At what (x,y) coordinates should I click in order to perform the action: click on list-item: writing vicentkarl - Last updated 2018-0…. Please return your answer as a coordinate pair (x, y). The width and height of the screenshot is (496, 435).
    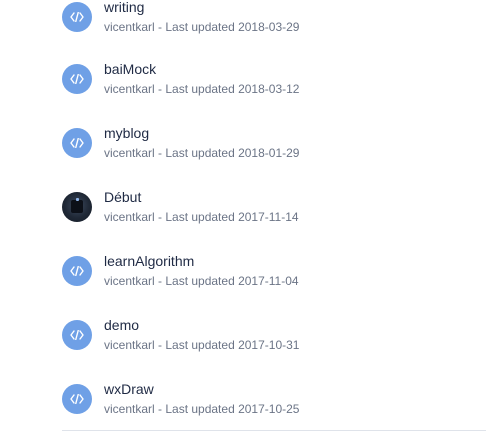
    Looking at the image, I should click on (272, 23).